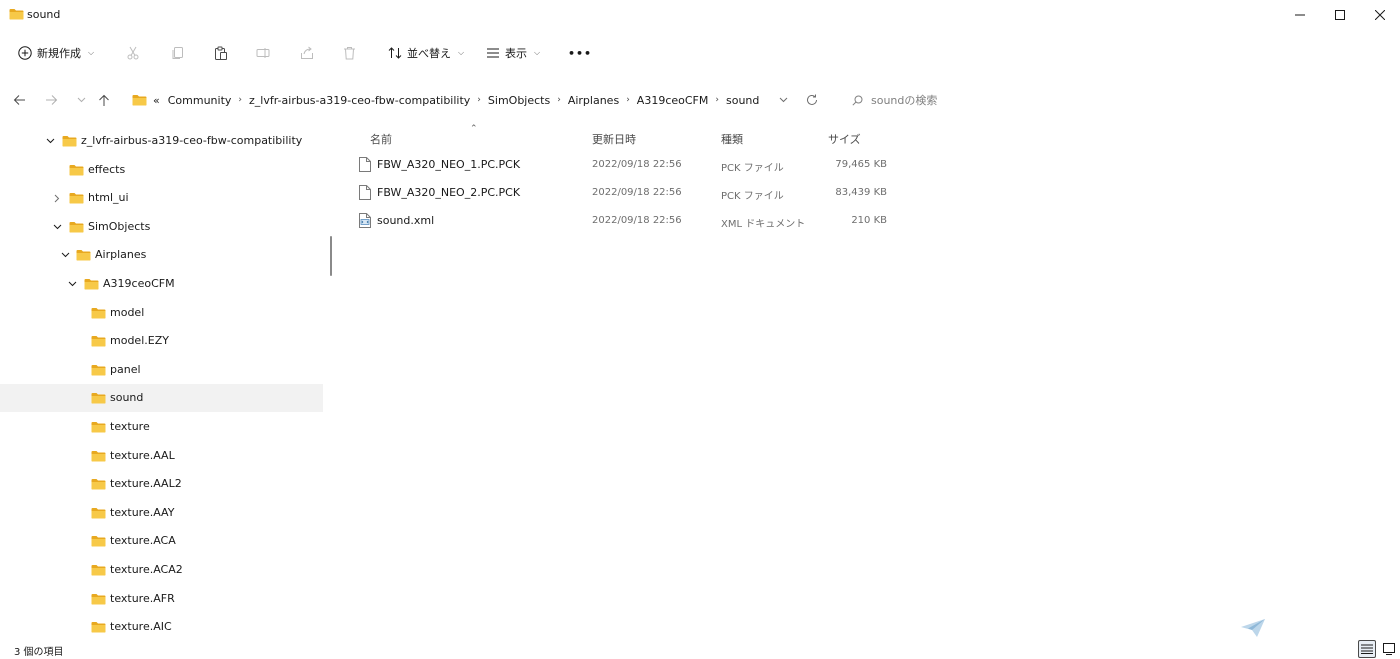 The height and width of the screenshot is (659, 1400). Describe the element at coordinates (161, 370) in the screenshot. I see `nav-tree-item: panel` at that location.